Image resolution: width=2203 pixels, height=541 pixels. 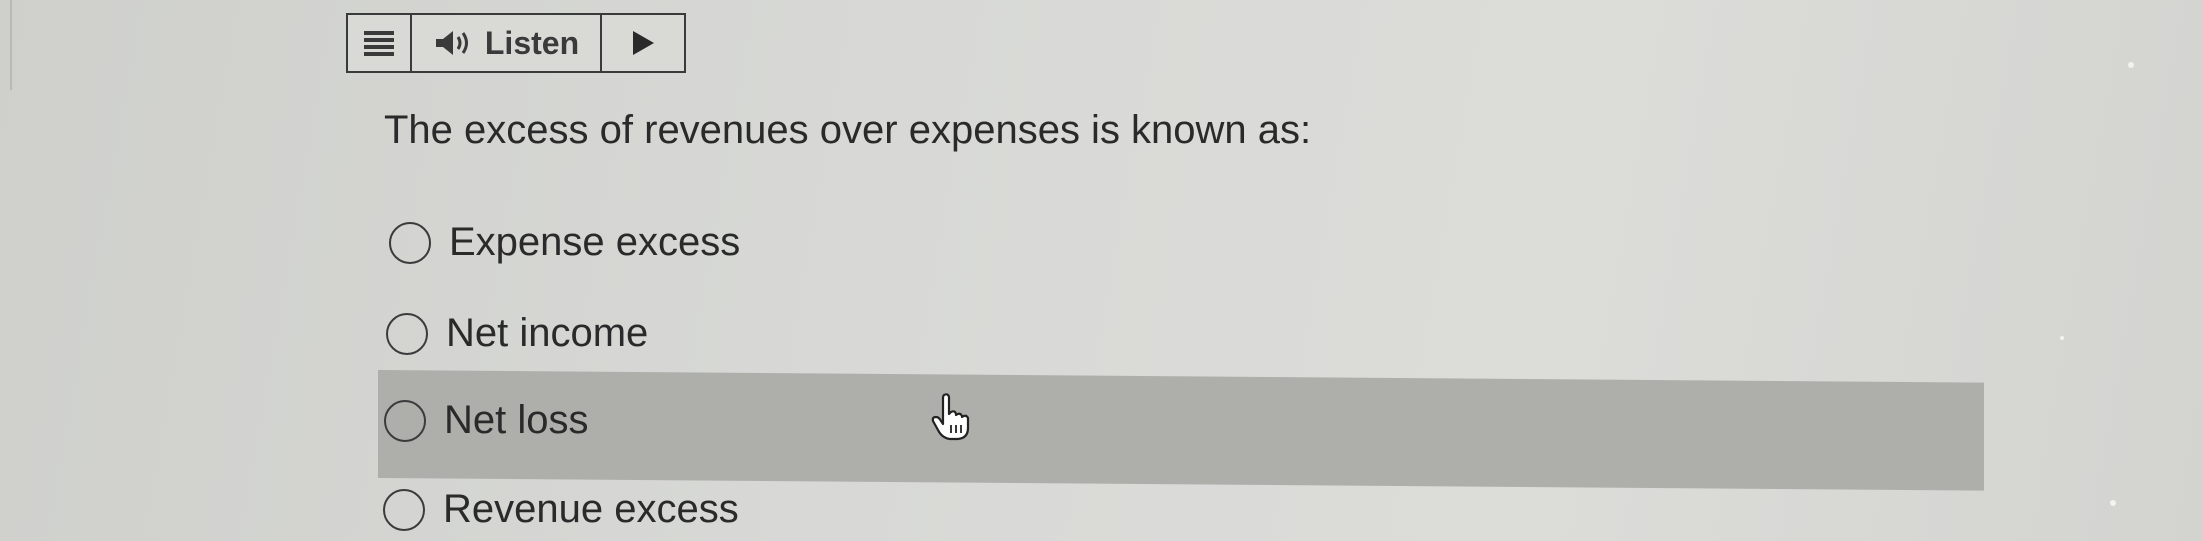 What do you see at coordinates (11, 45) in the screenshot?
I see `window-edge` at bounding box center [11, 45].